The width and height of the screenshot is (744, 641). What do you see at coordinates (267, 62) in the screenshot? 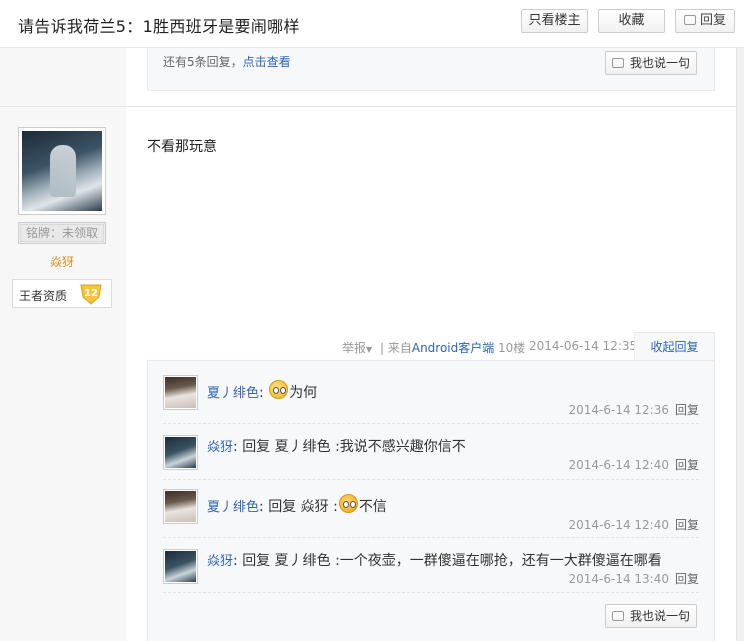
I see `view-more-link: 点击查看` at bounding box center [267, 62].